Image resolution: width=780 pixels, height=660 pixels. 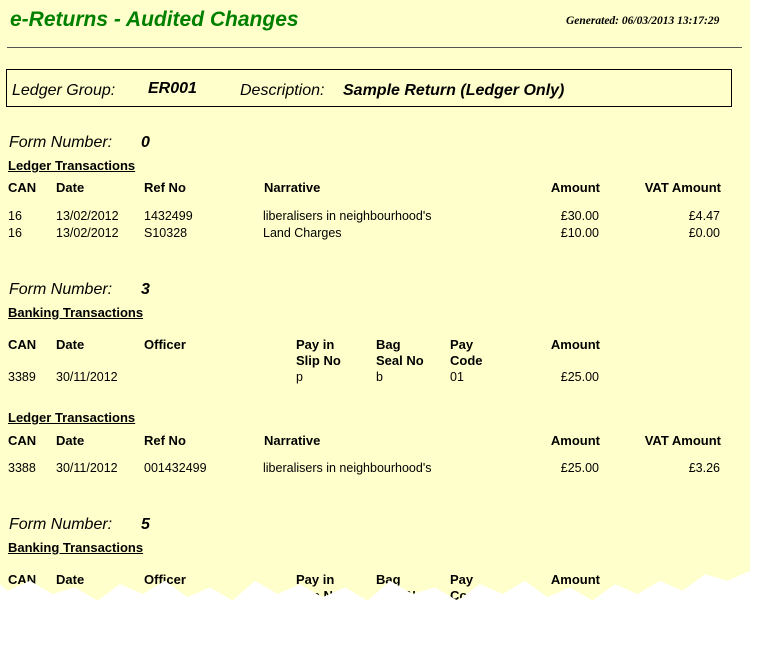 I want to click on description-value: Sample Return (Ledger Only), so click(x=454, y=90).